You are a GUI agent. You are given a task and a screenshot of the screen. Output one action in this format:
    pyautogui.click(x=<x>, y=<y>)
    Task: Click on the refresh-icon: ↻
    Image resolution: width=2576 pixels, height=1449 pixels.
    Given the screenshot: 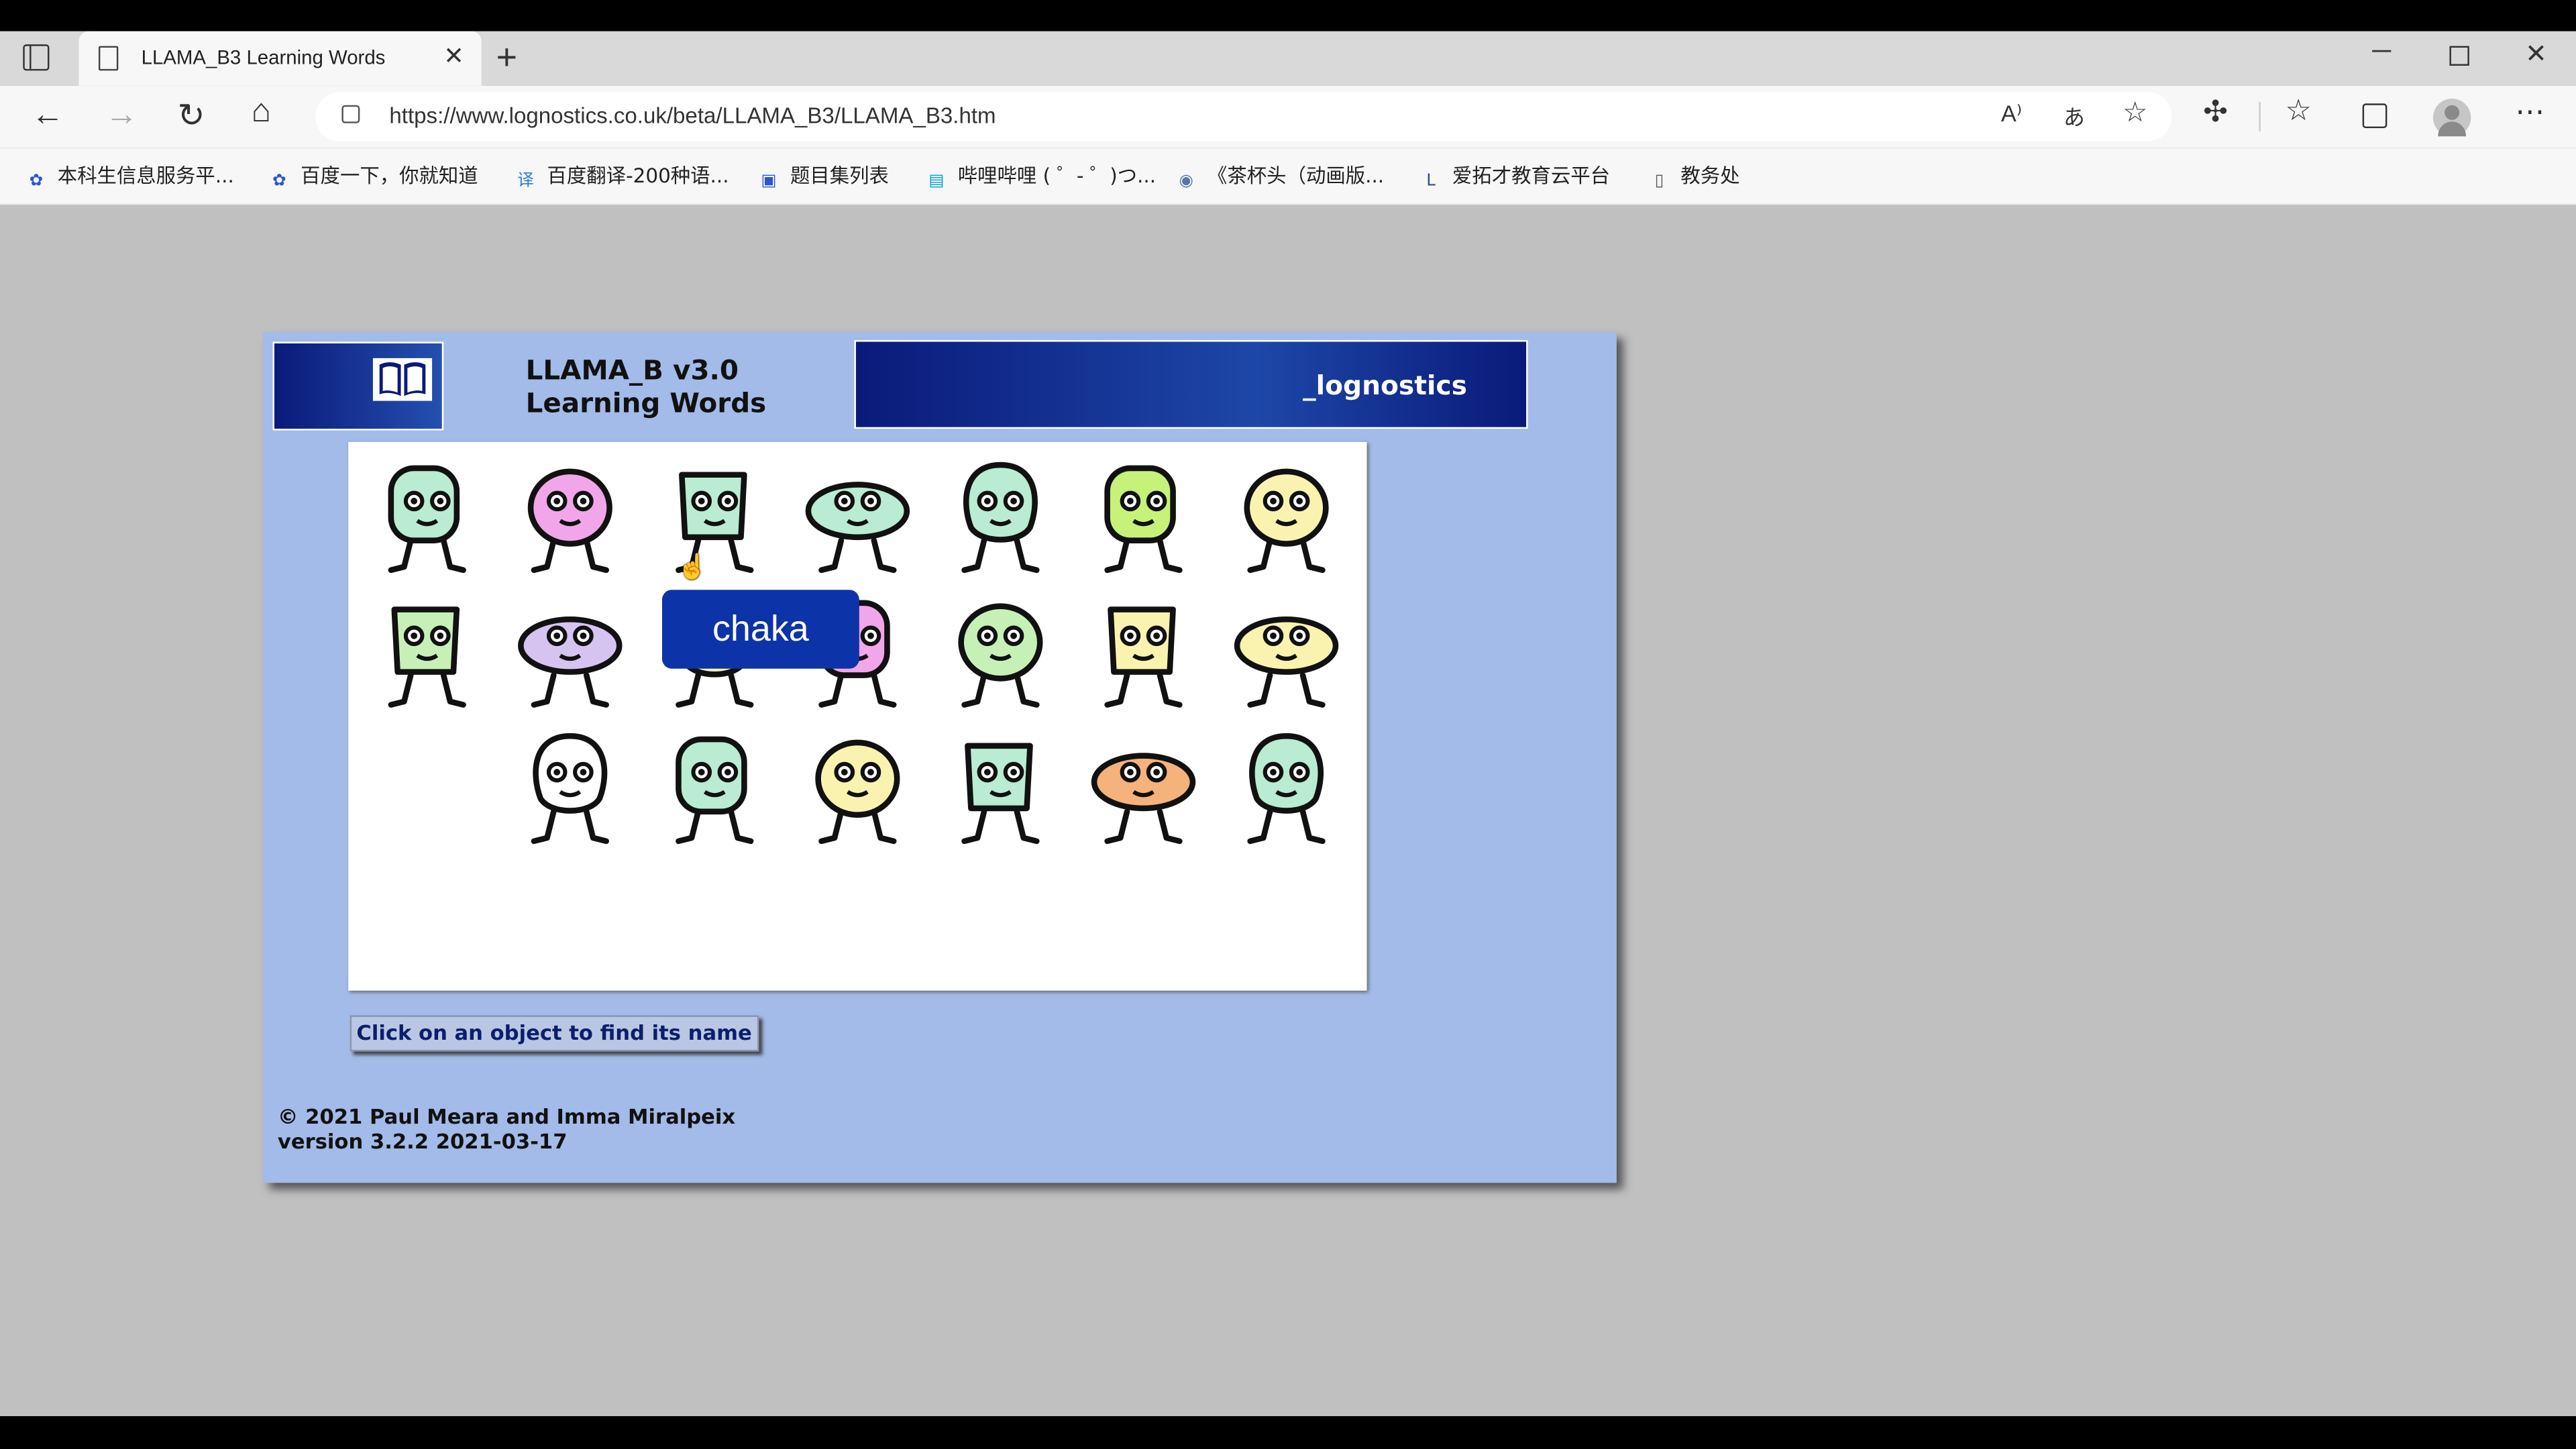 What is the action you would take?
    pyautogui.click(x=191, y=115)
    